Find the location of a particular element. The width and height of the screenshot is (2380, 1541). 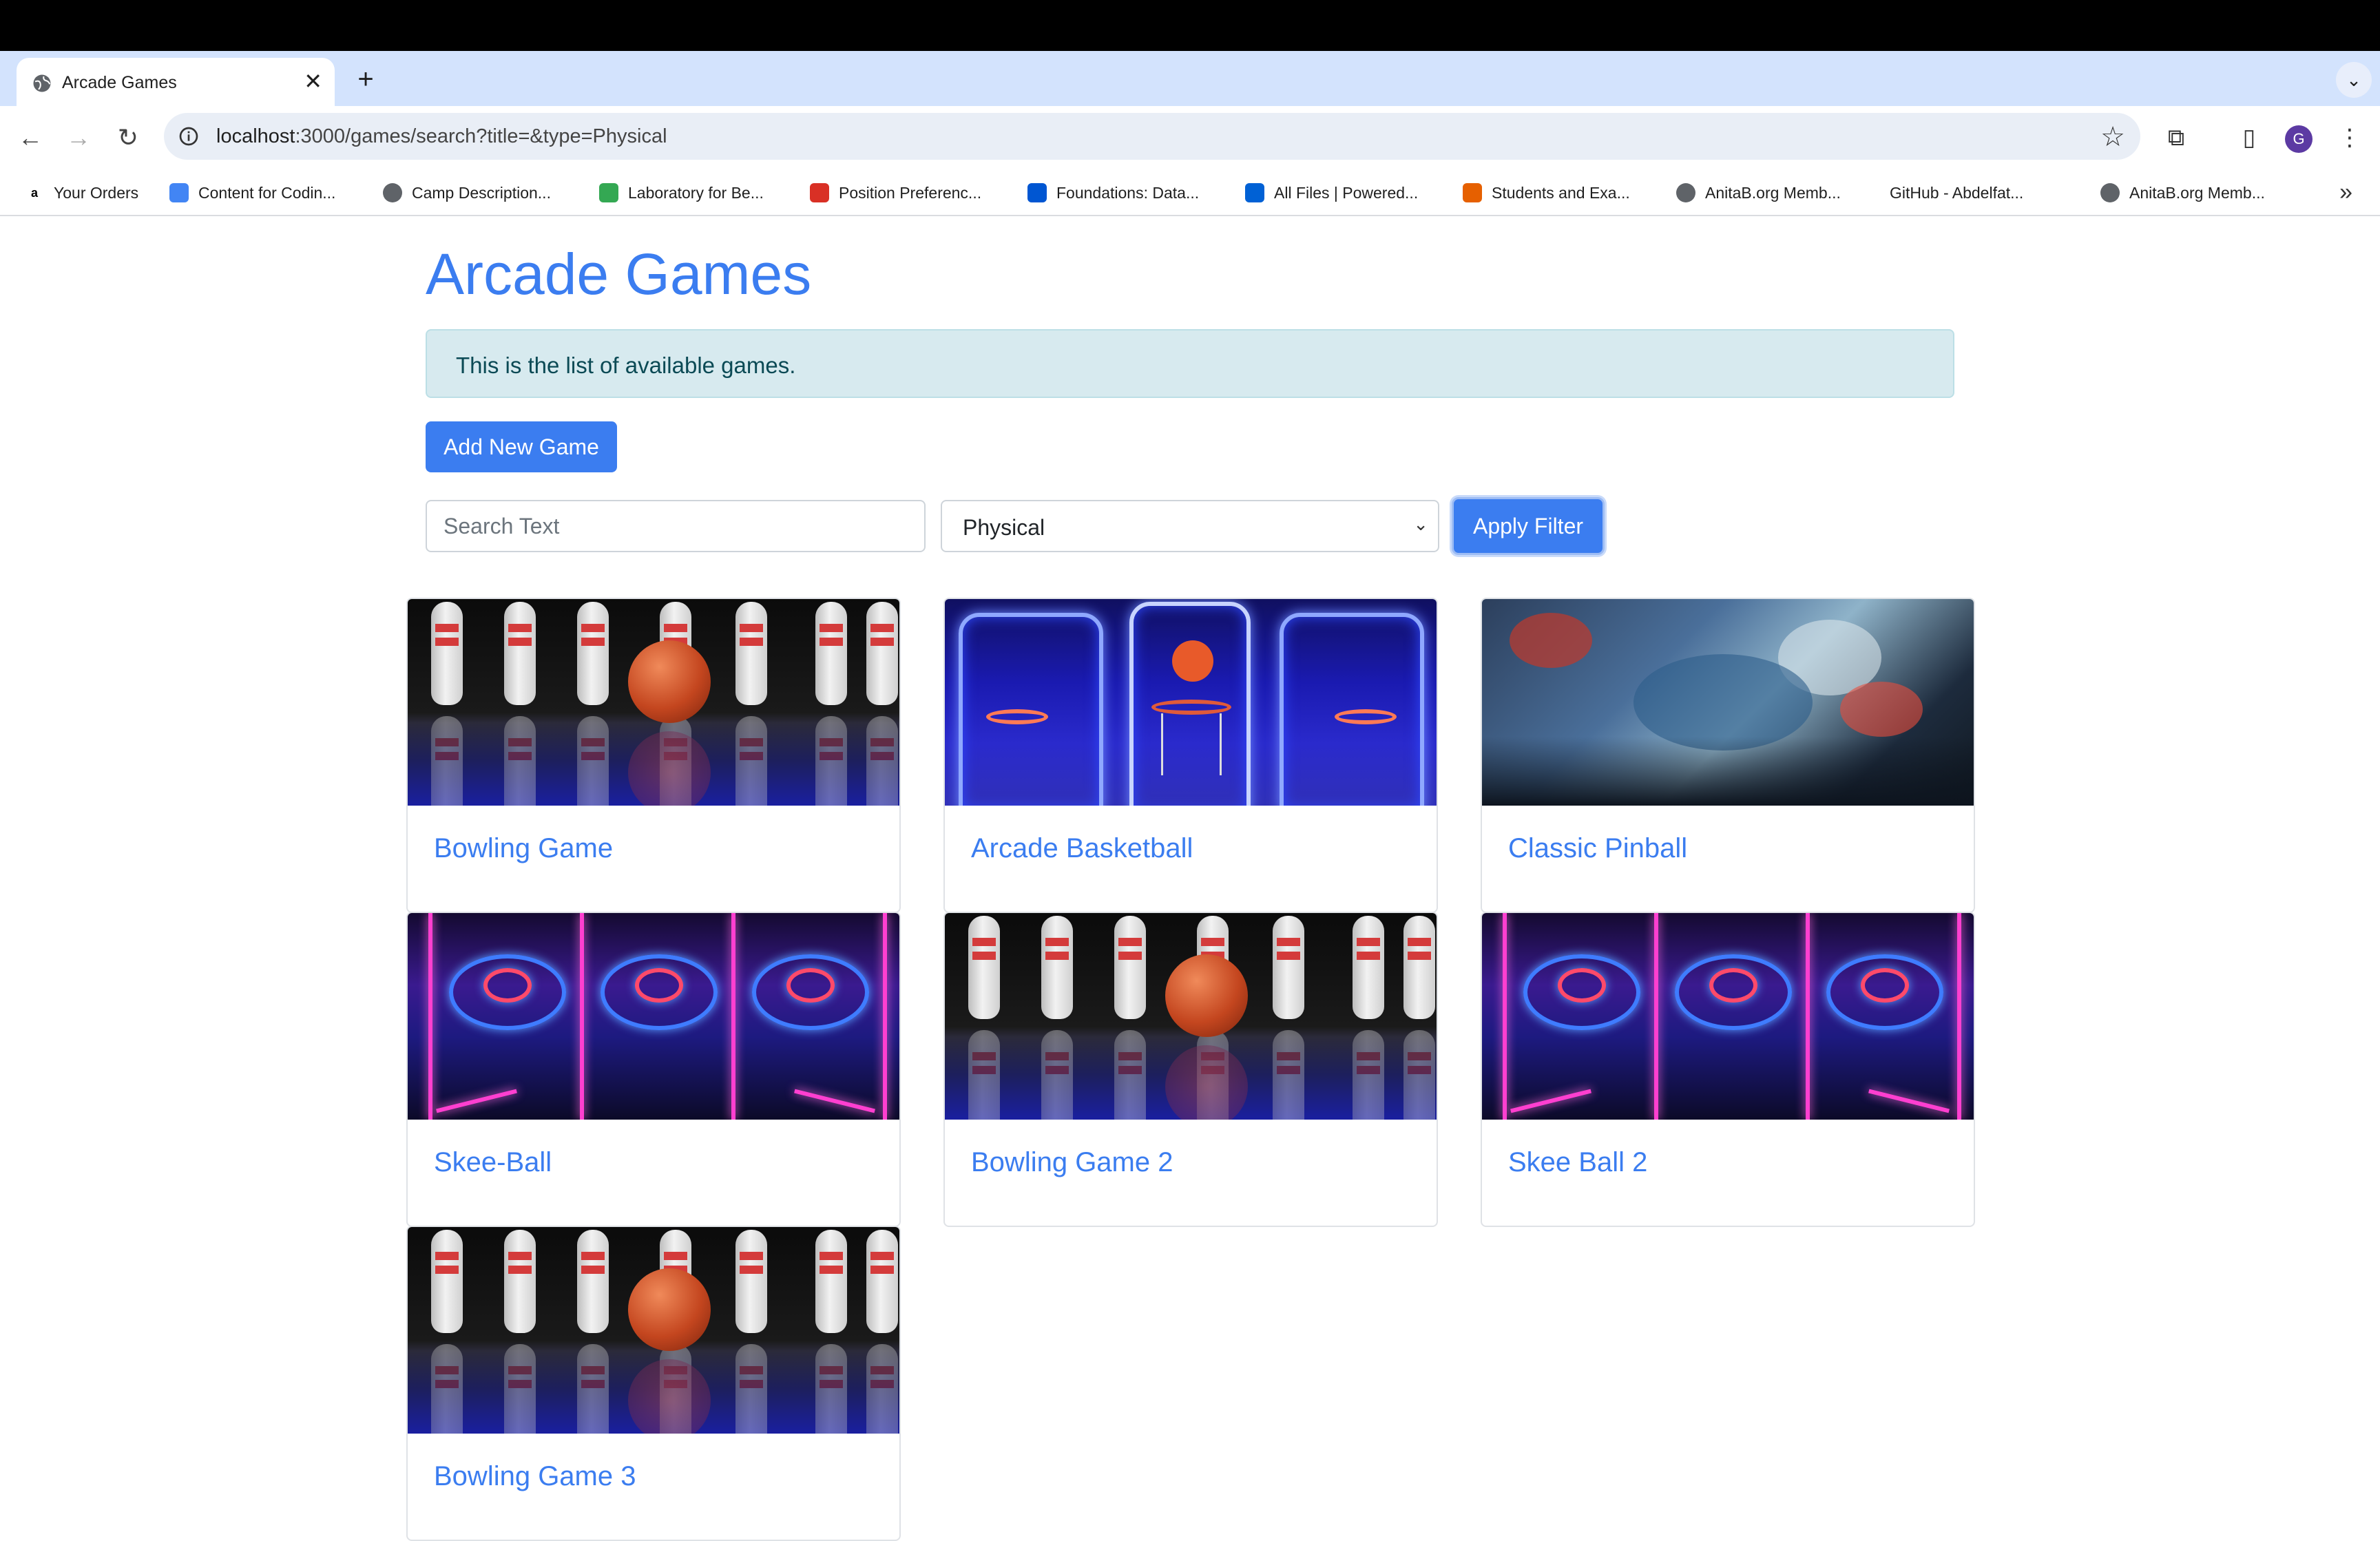

bookmark-star-icon: ☆ is located at coordinates (2112, 137).